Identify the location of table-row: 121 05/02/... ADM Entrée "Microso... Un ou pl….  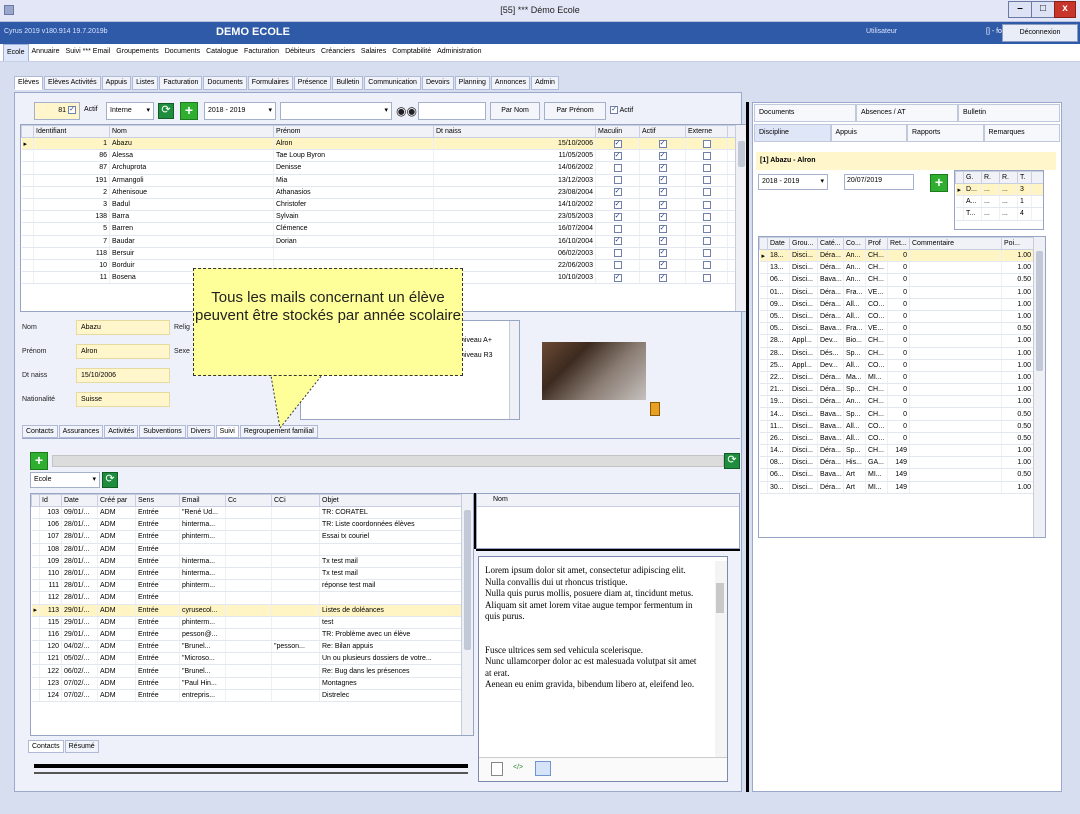
(252, 659).